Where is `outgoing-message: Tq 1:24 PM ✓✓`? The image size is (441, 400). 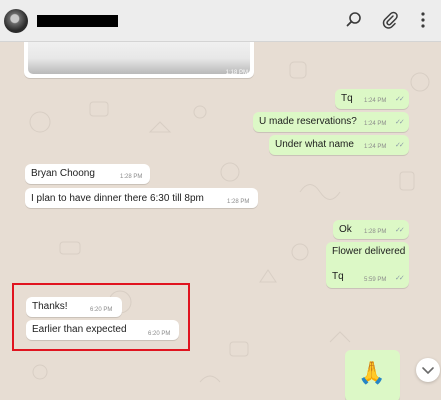 outgoing-message: Tq 1:24 PM ✓✓ is located at coordinates (372, 99).